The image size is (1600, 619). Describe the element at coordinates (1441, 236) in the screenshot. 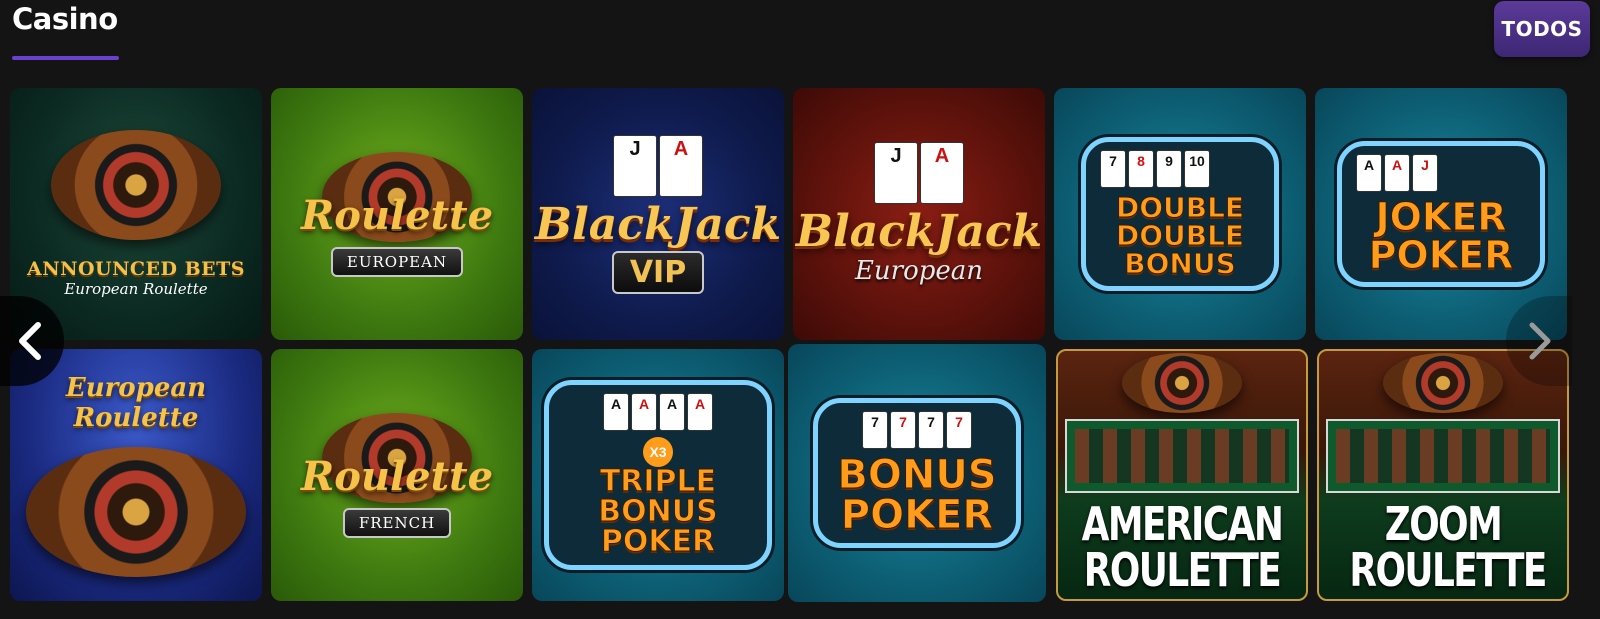

I see `game-title: JOKER POKER` at that location.